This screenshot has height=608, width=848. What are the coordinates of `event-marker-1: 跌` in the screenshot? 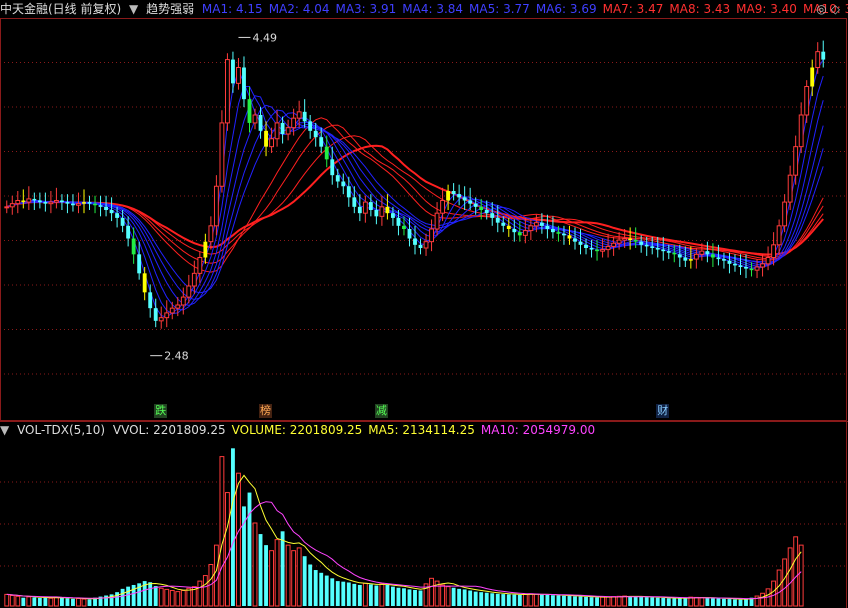 It's located at (161, 411).